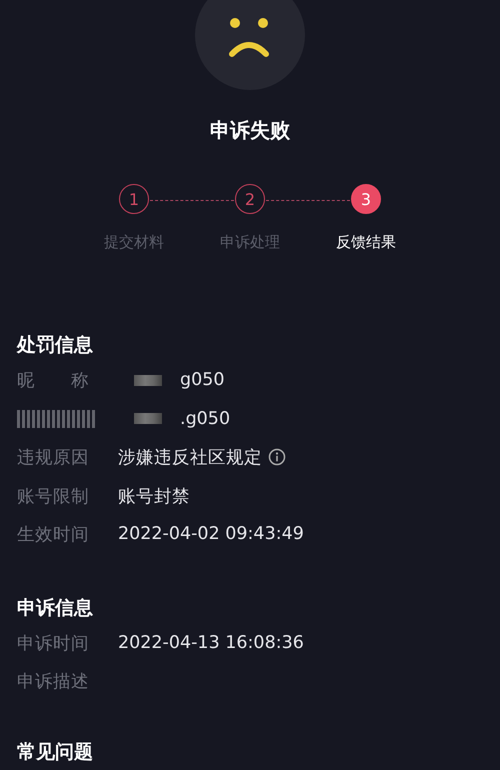  Describe the element at coordinates (211, 534) in the screenshot. I see `field-value: 2022-04-02 09:43:49` at that location.